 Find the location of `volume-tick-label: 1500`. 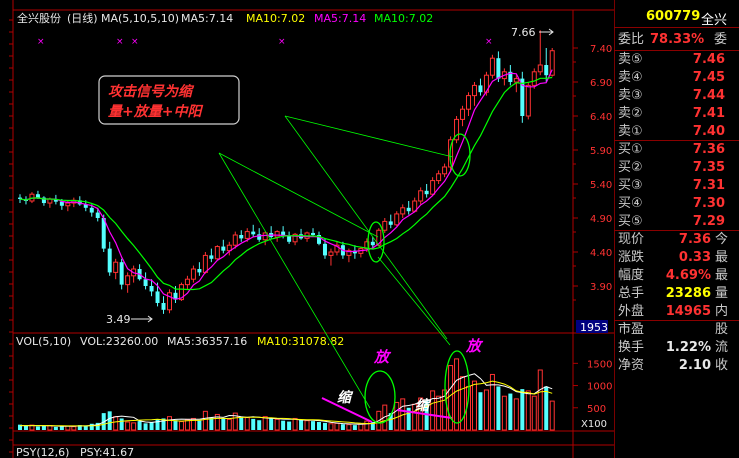

volume-tick-label: 1500 is located at coordinates (599, 364).